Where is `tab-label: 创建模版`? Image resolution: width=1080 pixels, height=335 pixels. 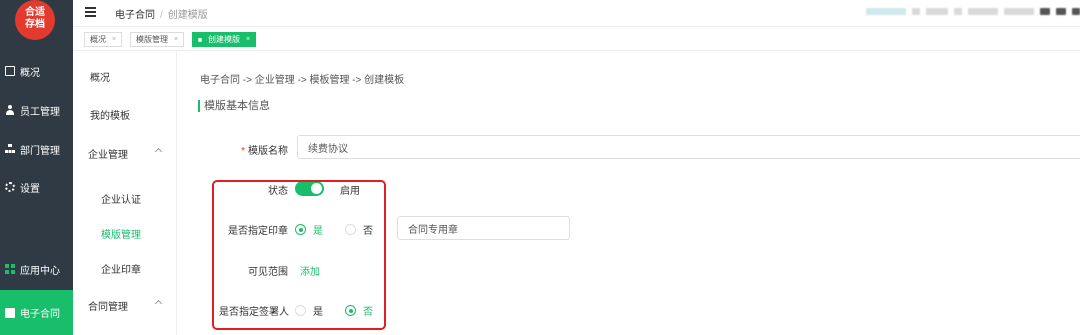 tab-label: 创建模版 is located at coordinates (224, 39).